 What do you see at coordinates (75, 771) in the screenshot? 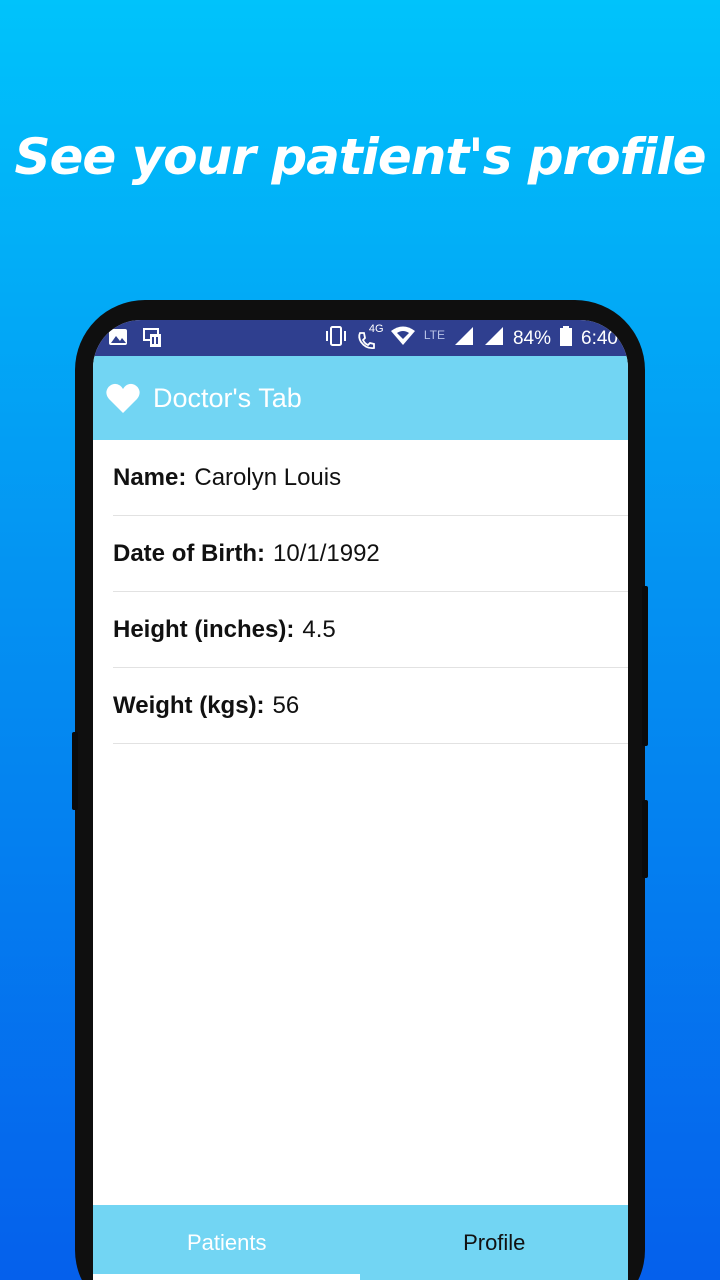
I see `phone-side-button` at bounding box center [75, 771].